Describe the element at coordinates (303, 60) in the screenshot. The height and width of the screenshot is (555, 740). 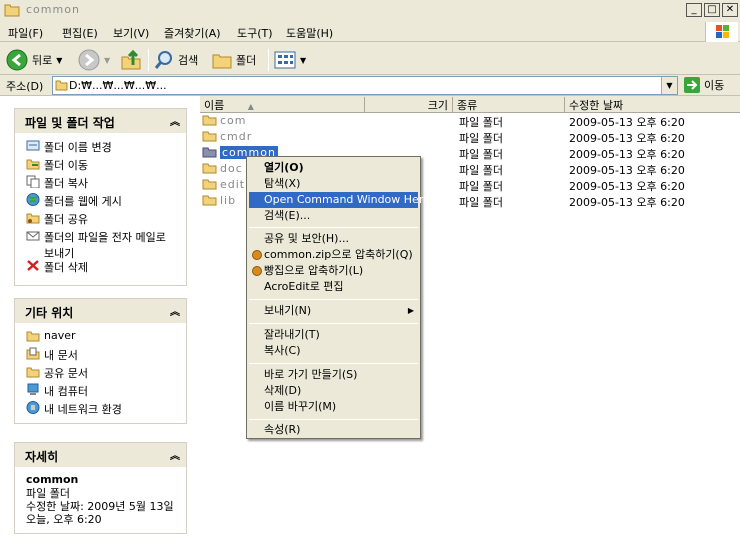
I see `views-dropdown-icon: ▼` at that location.